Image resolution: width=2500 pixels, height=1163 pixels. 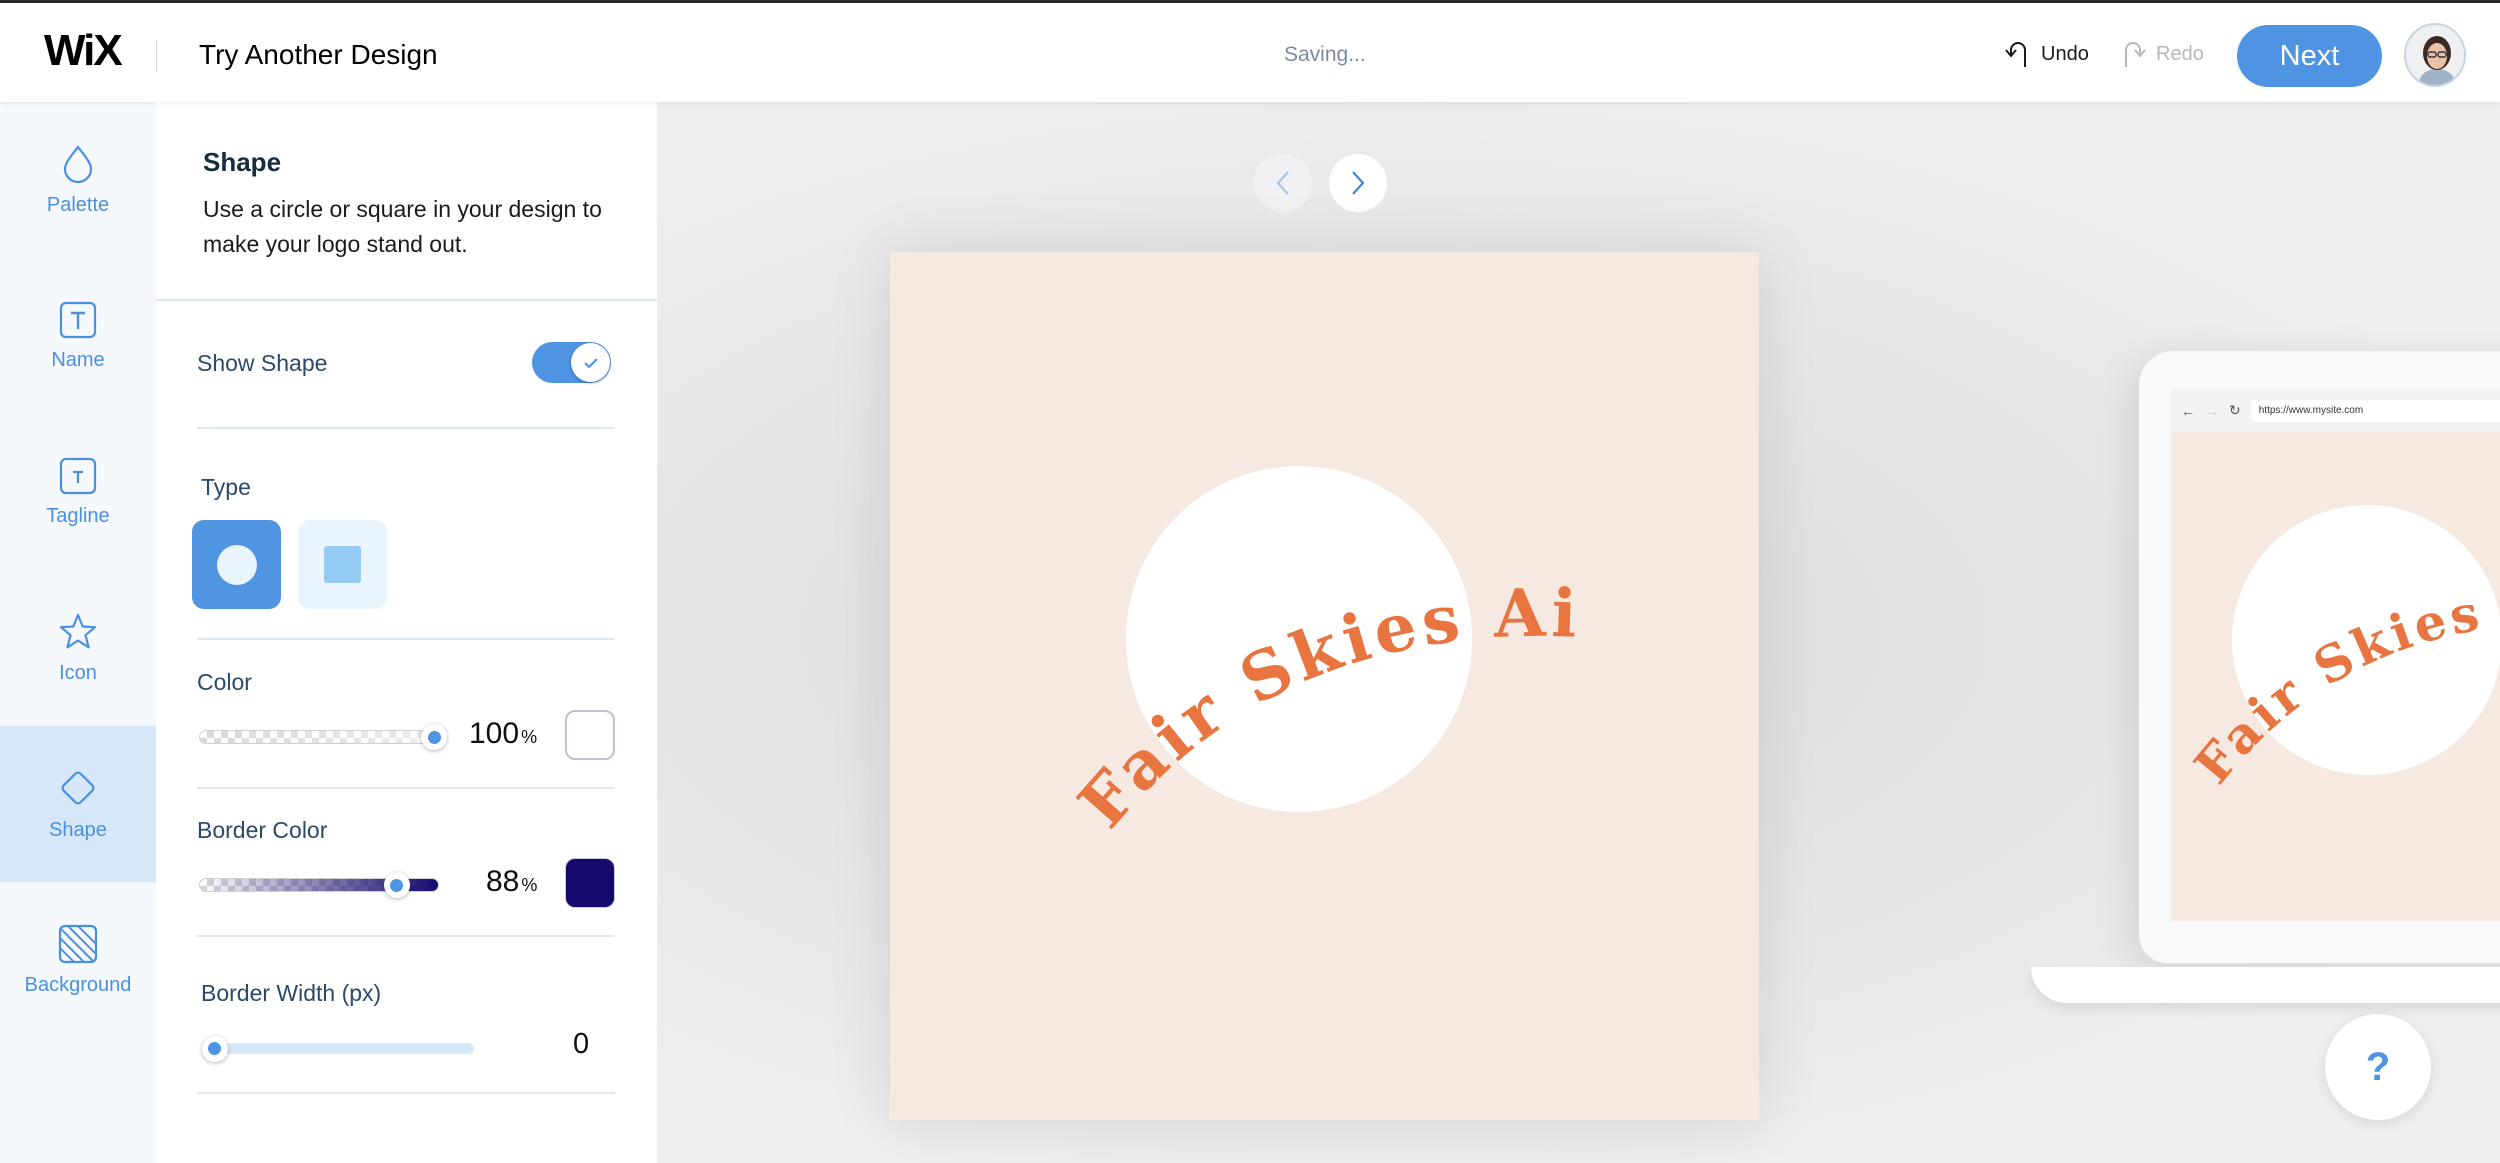 I want to click on show-shape-toggle, so click(x=571, y=362).